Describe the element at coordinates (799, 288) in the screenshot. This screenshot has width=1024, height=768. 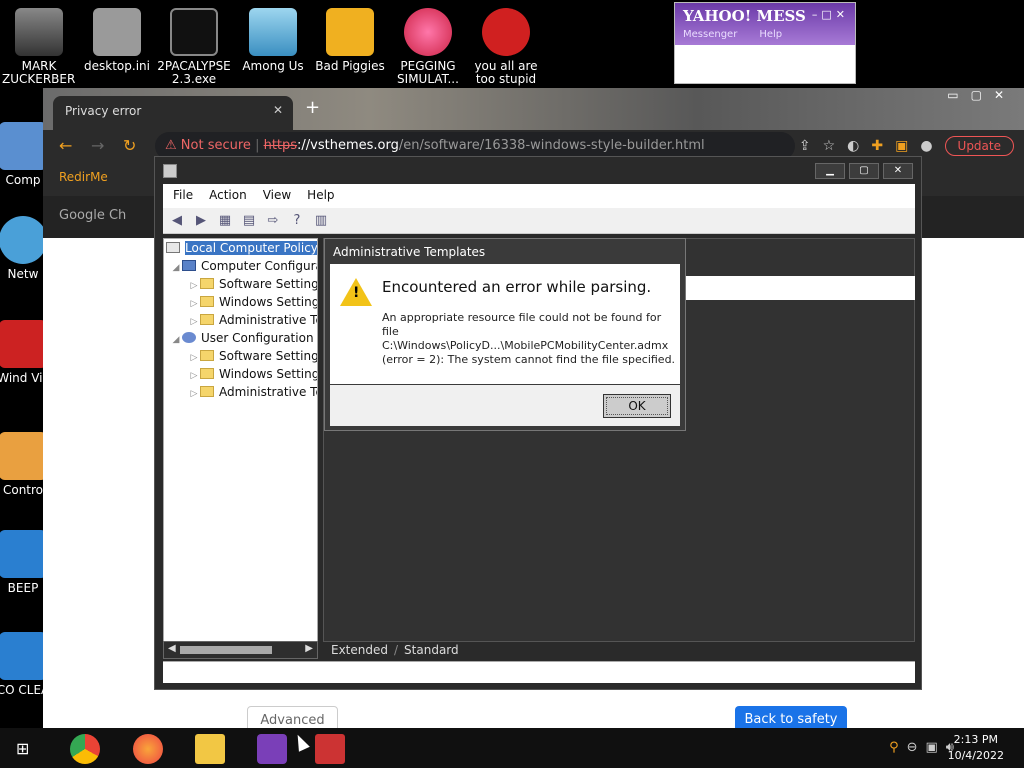
I see `details-header` at that location.